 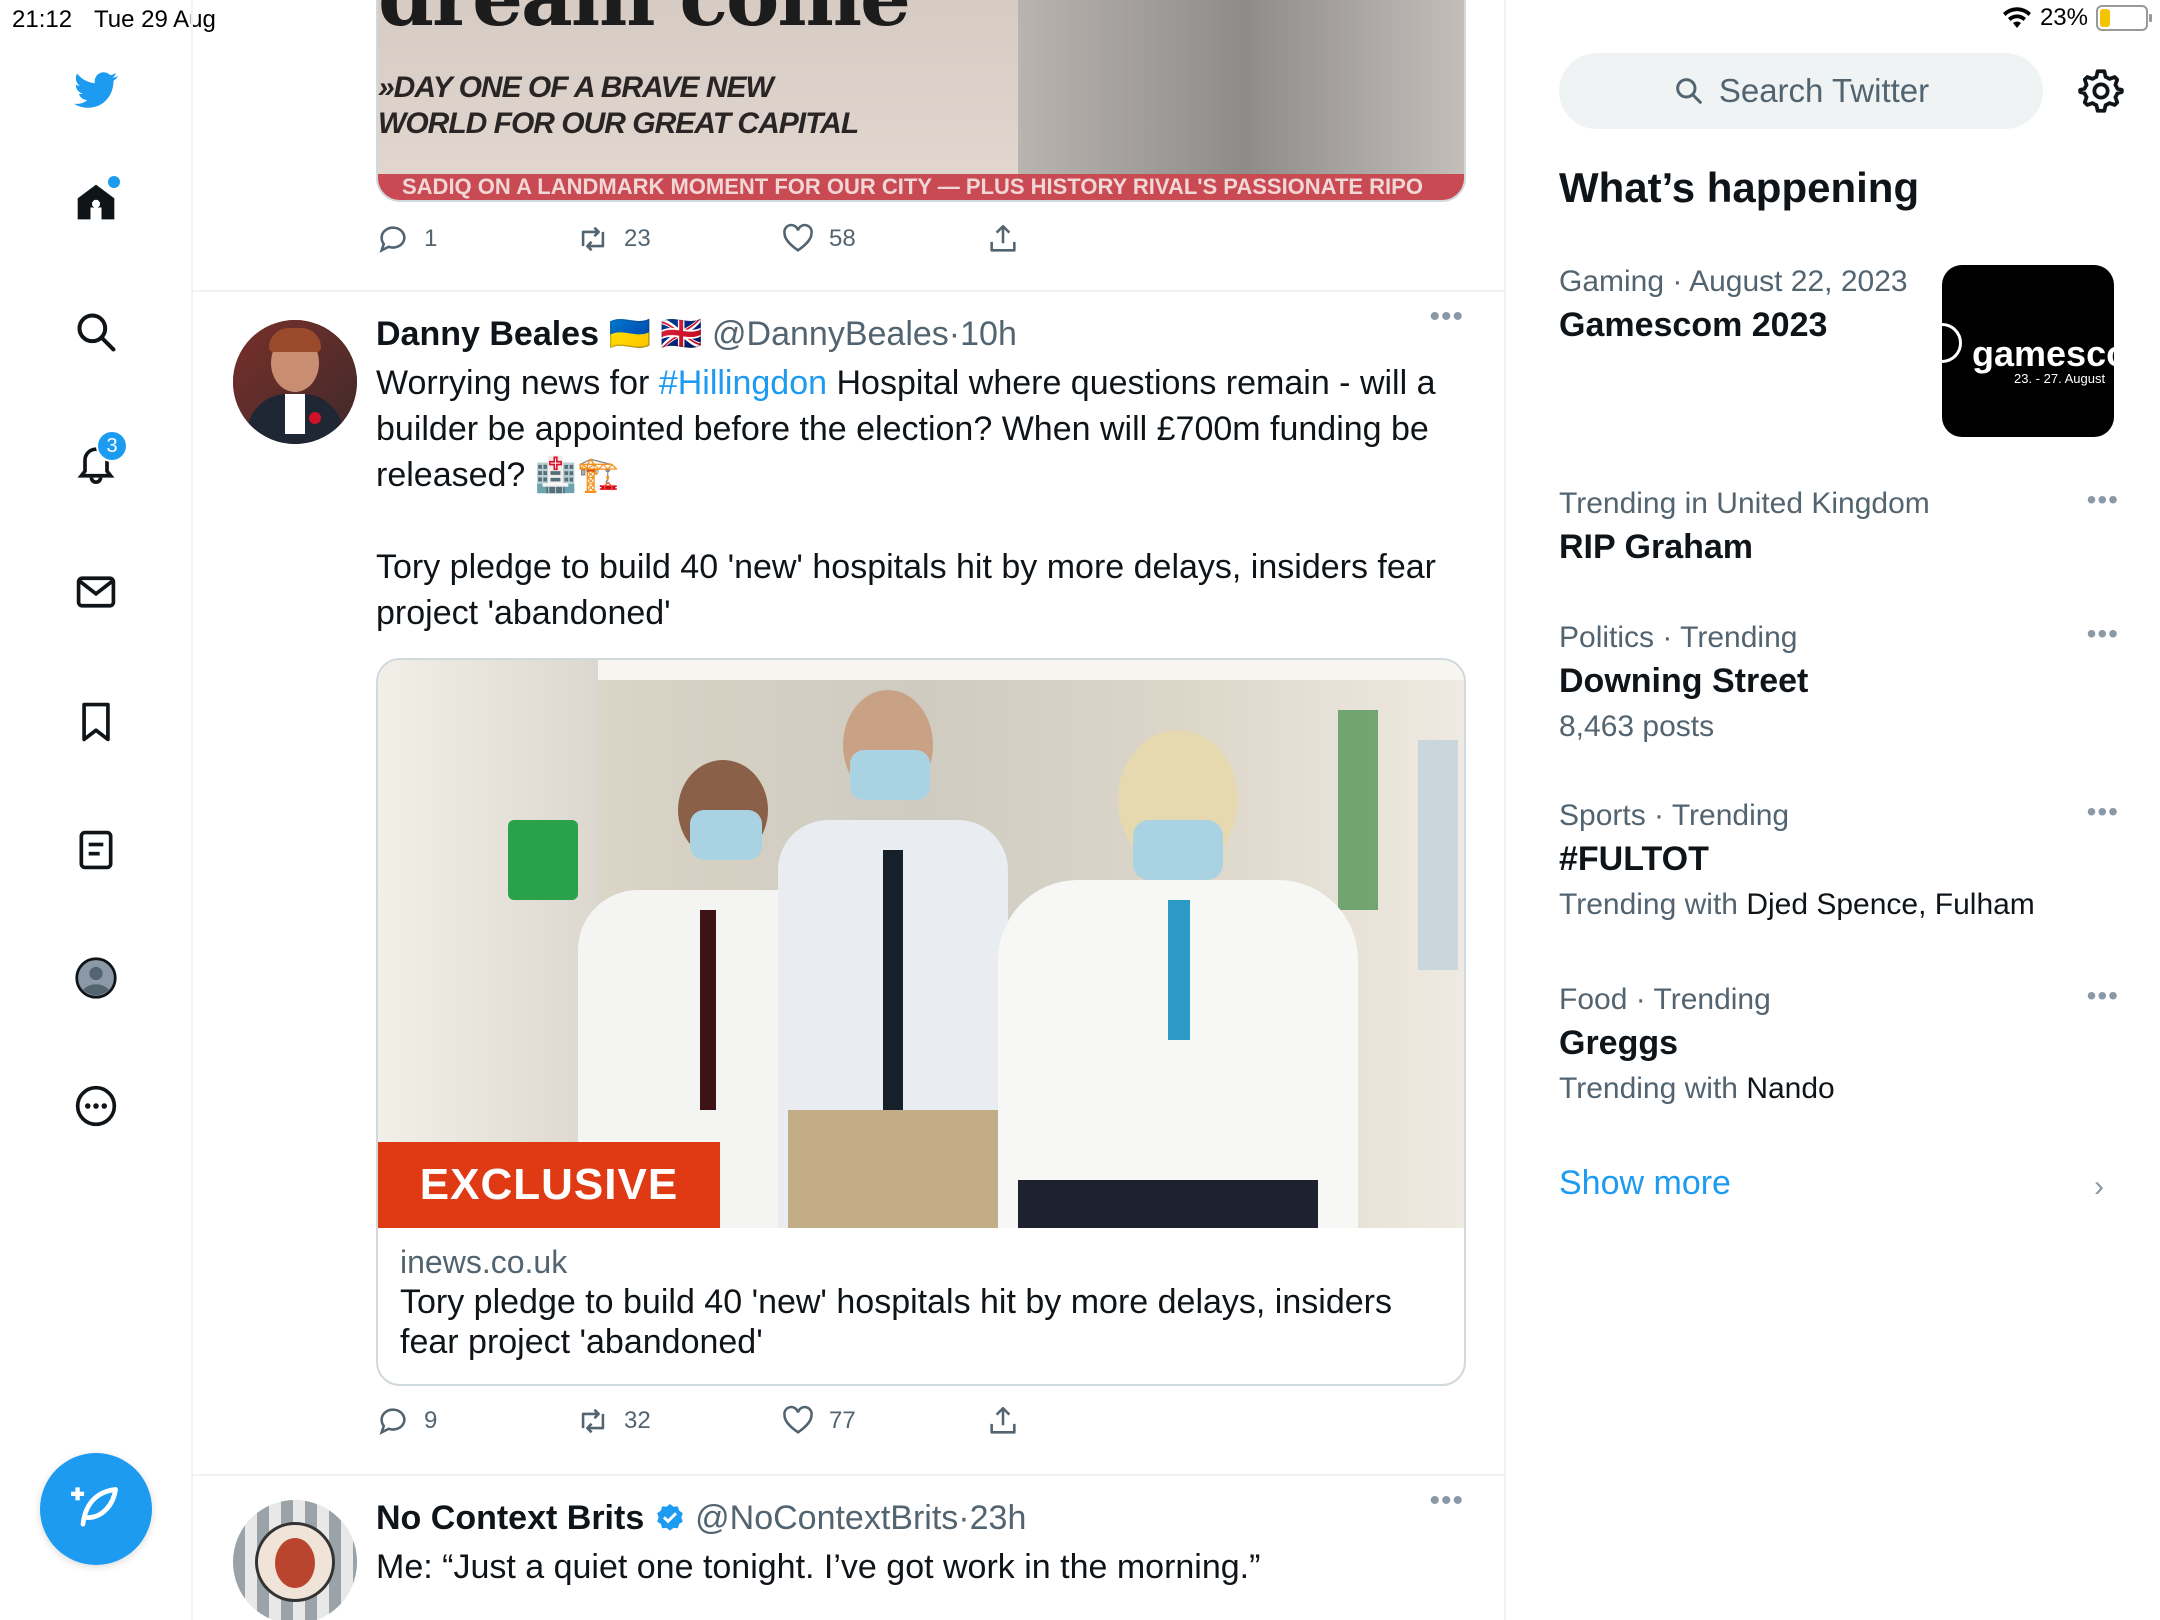 I want to click on twitter-logo-icon, so click(x=96, y=90).